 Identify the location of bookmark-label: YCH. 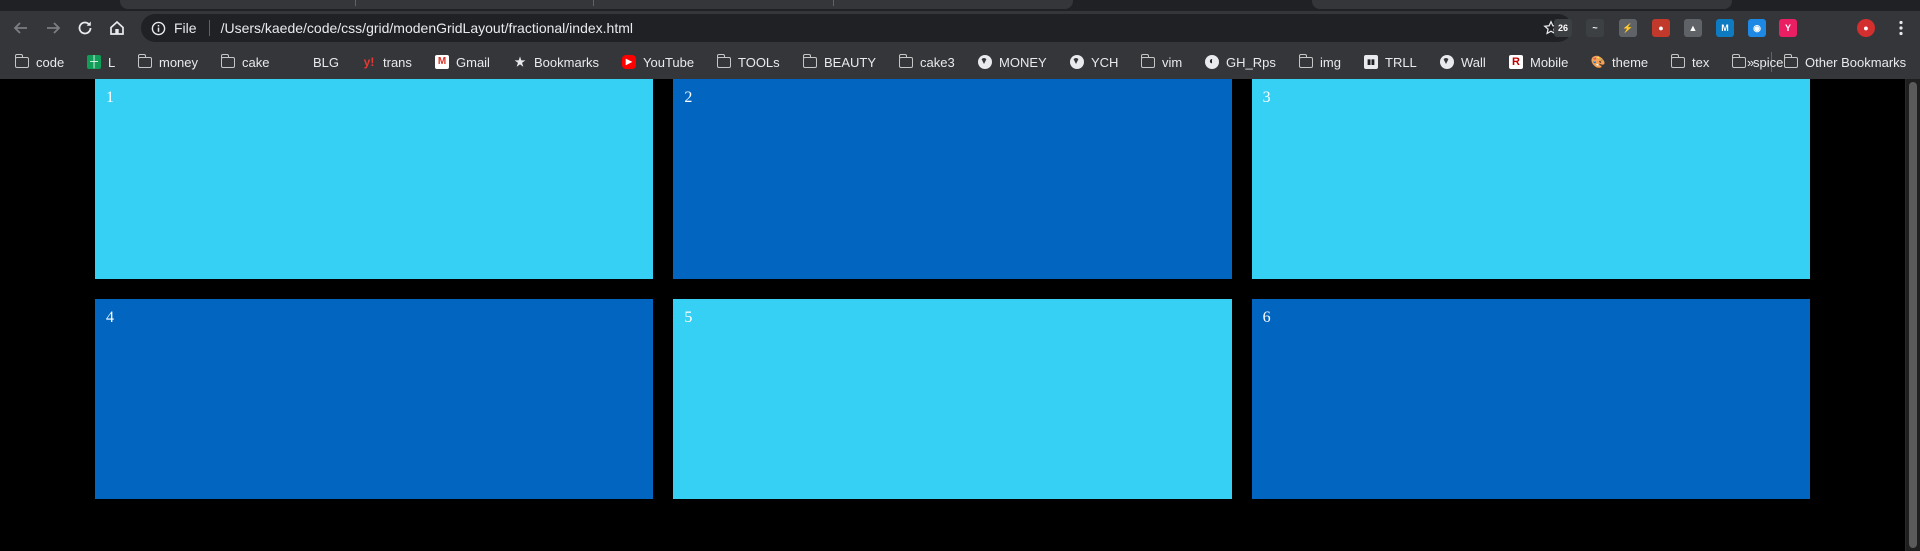
(1105, 62).